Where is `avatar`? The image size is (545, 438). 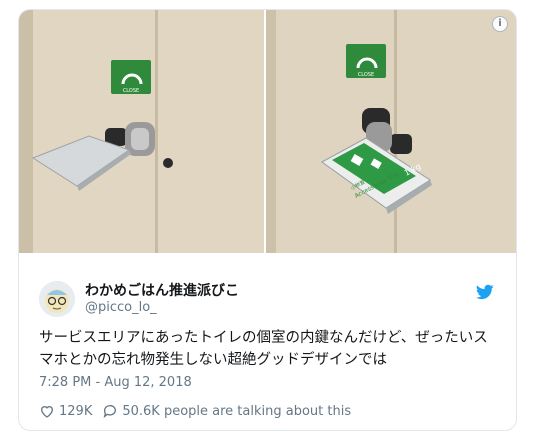 avatar is located at coordinates (57, 299).